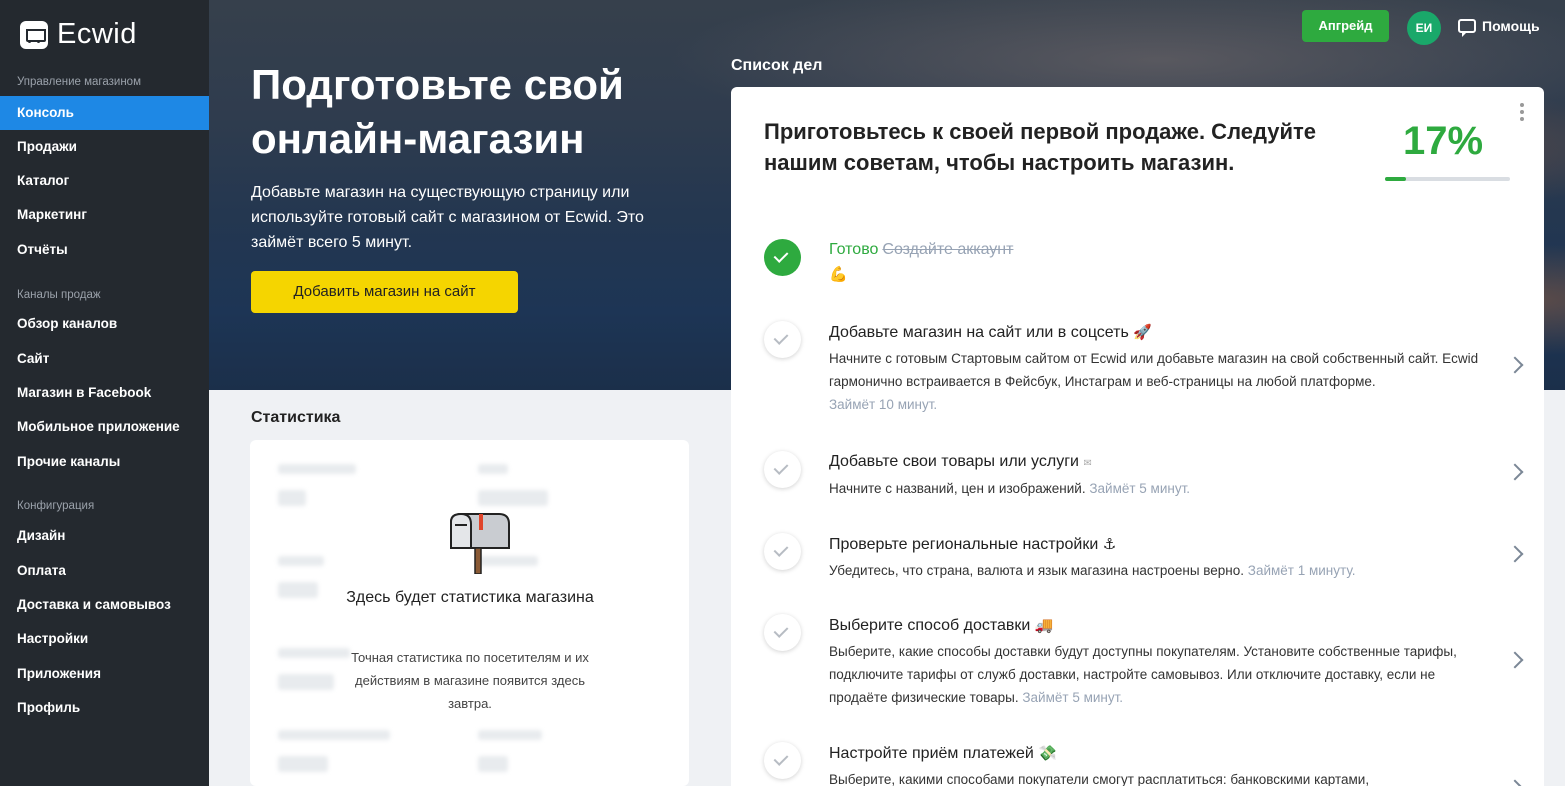 This screenshot has width=1565, height=786. What do you see at coordinates (104, 359) in the screenshot?
I see `sidebar-item-site: Сайт` at bounding box center [104, 359].